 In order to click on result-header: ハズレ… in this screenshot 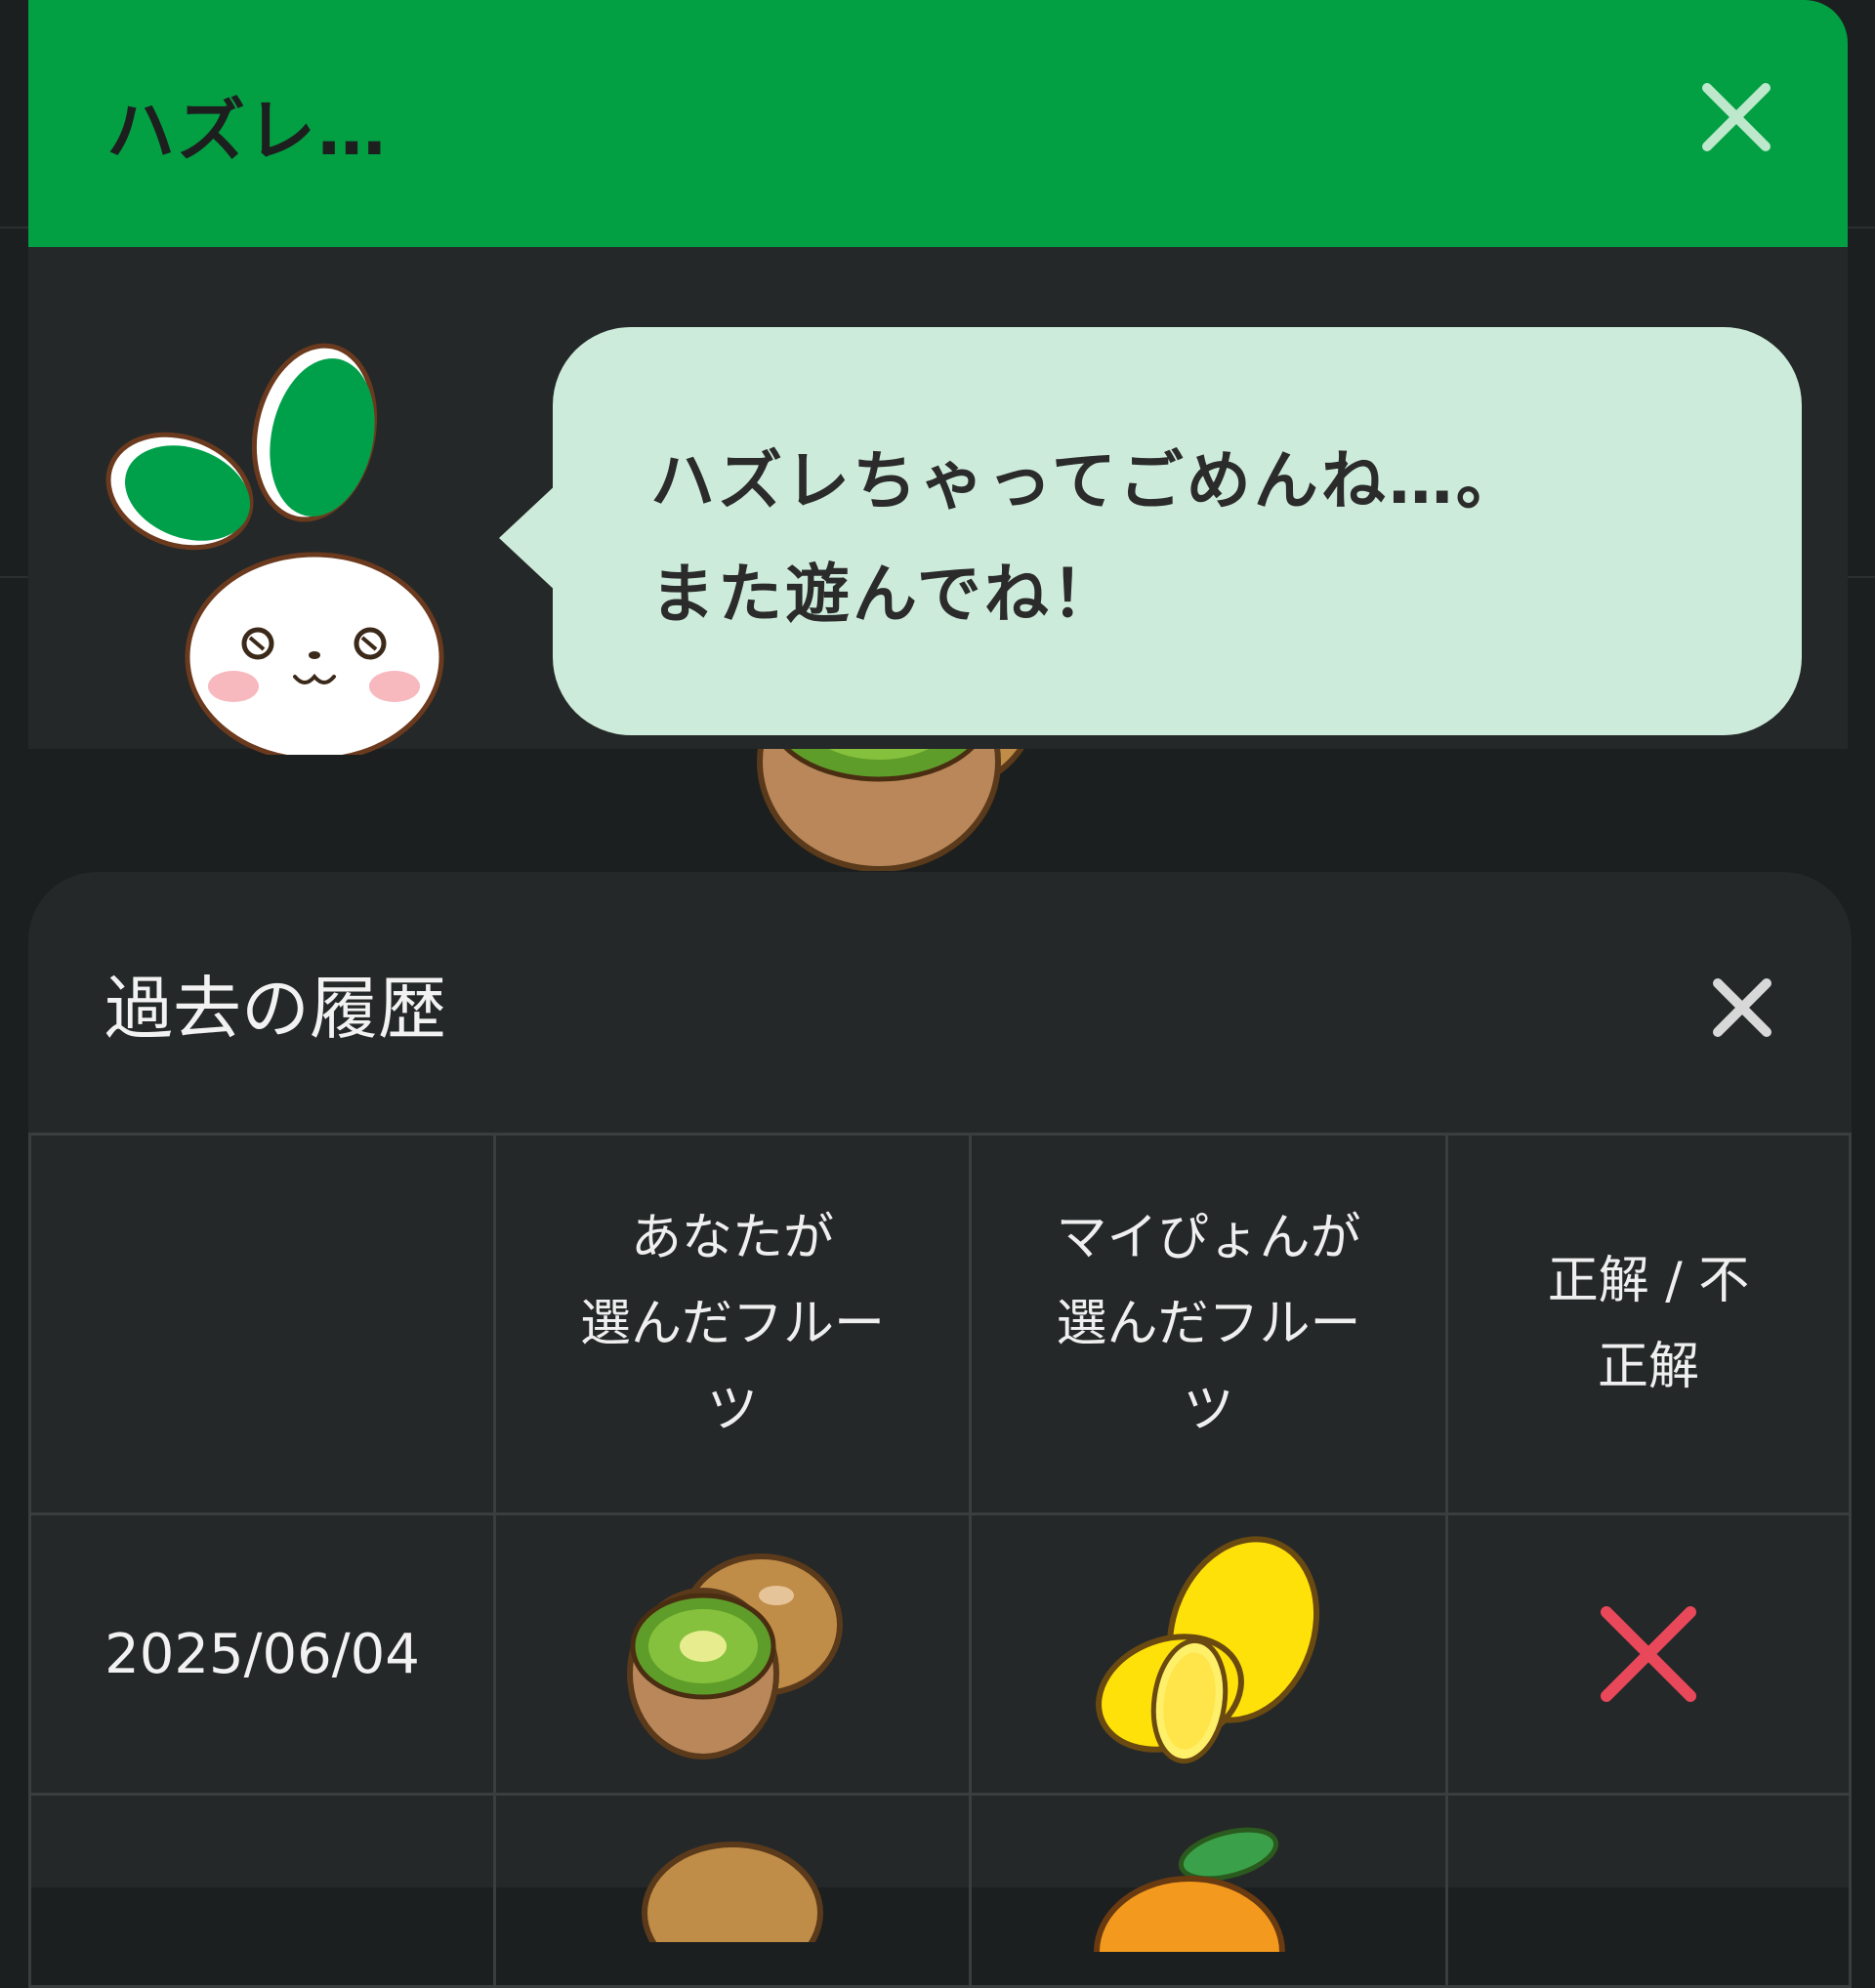, I will do `click(938, 123)`.